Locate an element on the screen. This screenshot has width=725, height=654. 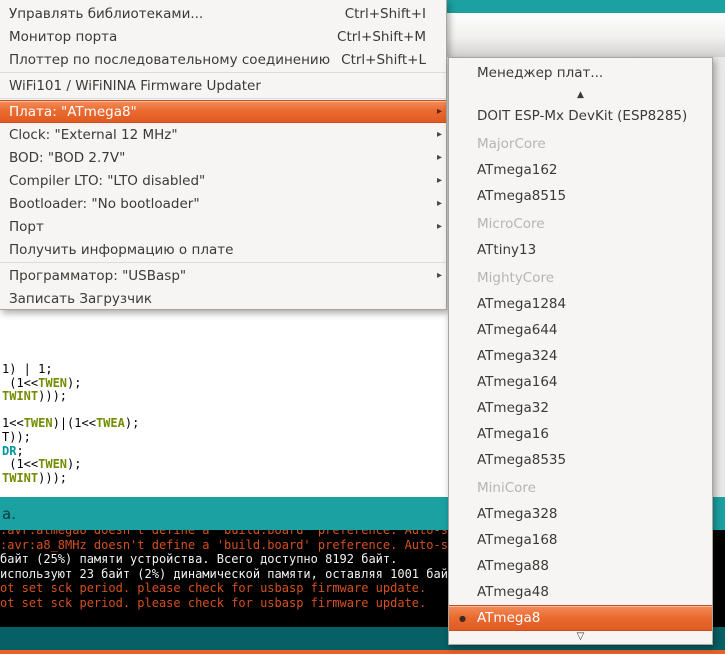
menu-item-label: Программатор: "USBasp" is located at coordinates (98, 275).